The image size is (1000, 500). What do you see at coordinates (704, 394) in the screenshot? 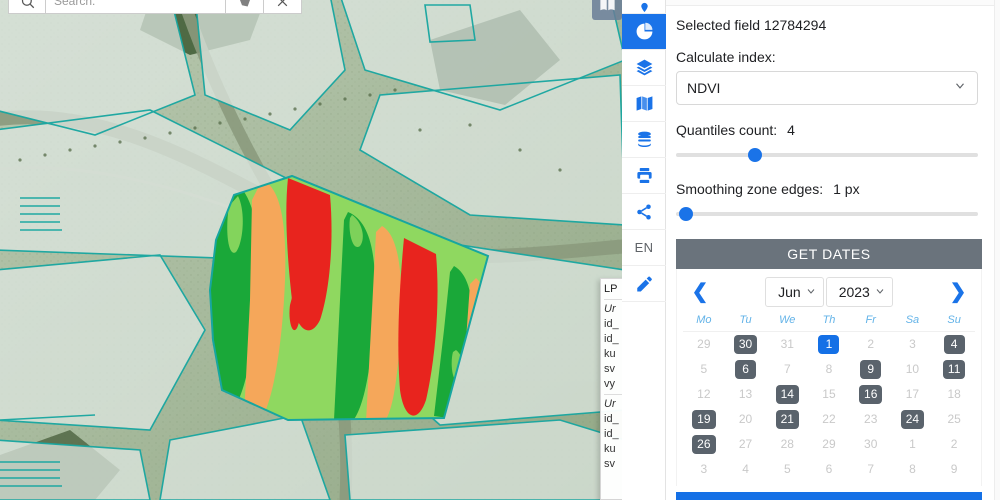
I see `calendar-cell: 12` at bounding box center [704, 394].